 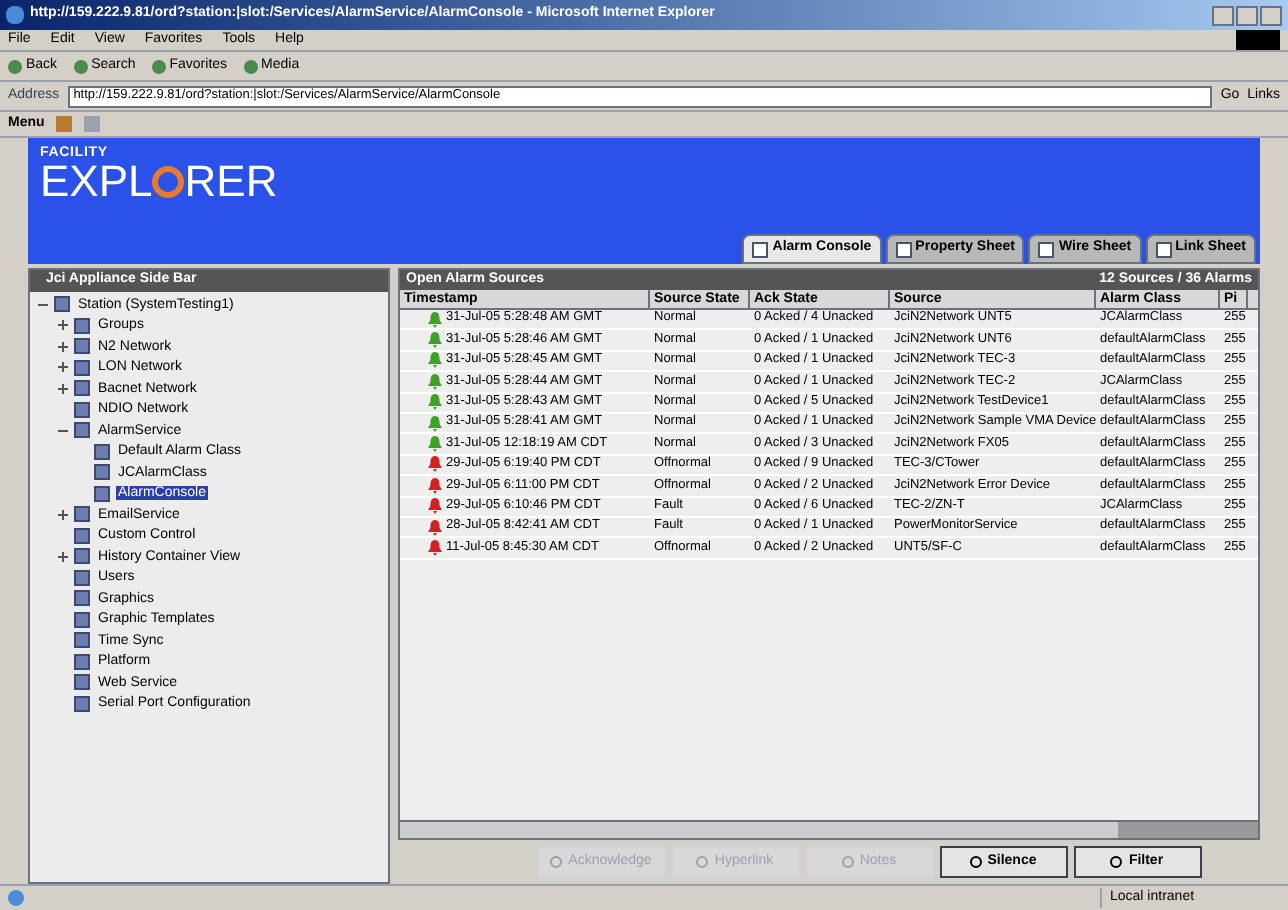 I want to click on logo-text: EXPL, so click(x=96, y=182).